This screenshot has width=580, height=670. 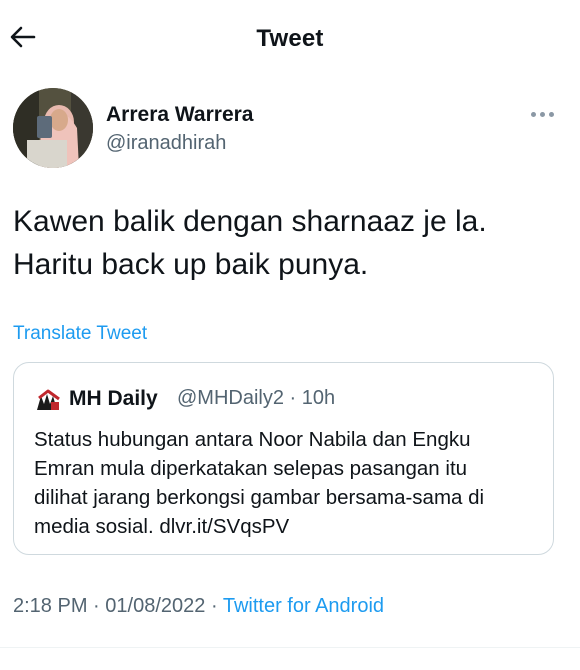 I want to click on divider, so click(x=290, y=647).